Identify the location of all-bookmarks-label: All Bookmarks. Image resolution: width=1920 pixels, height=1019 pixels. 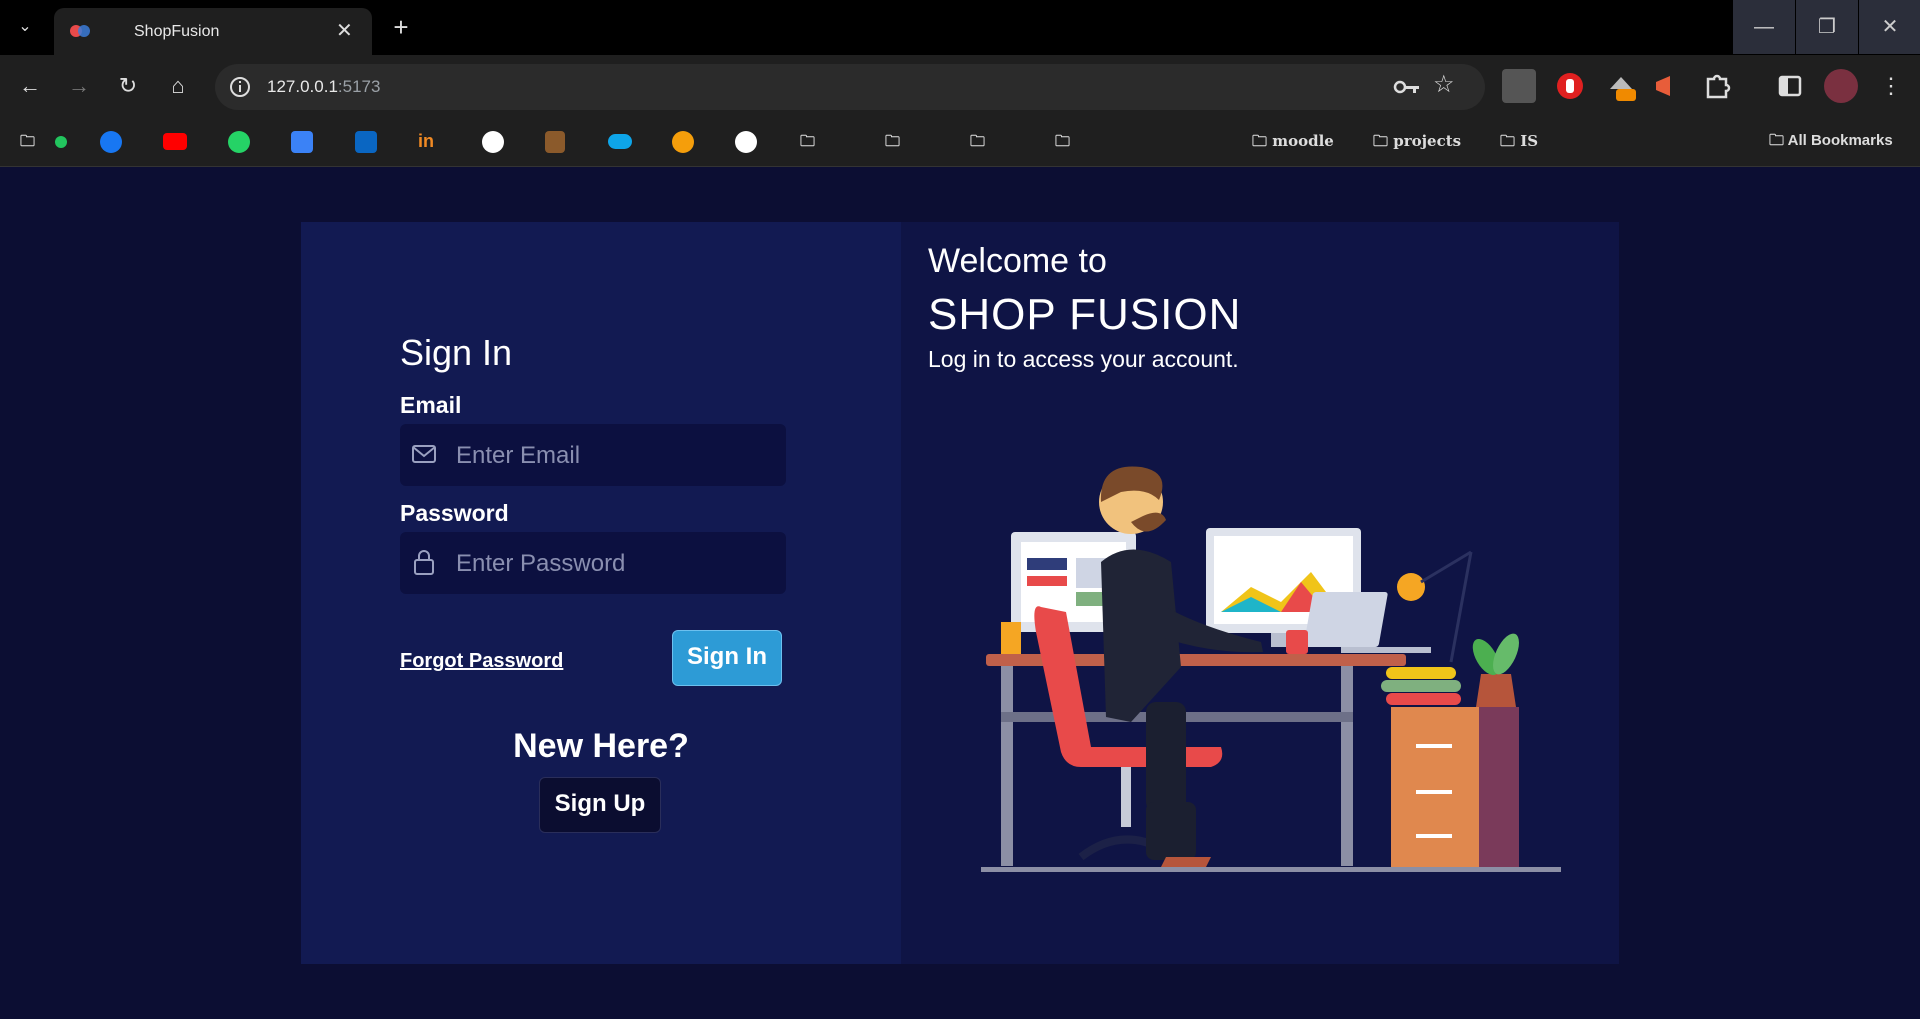
(1840, 140).